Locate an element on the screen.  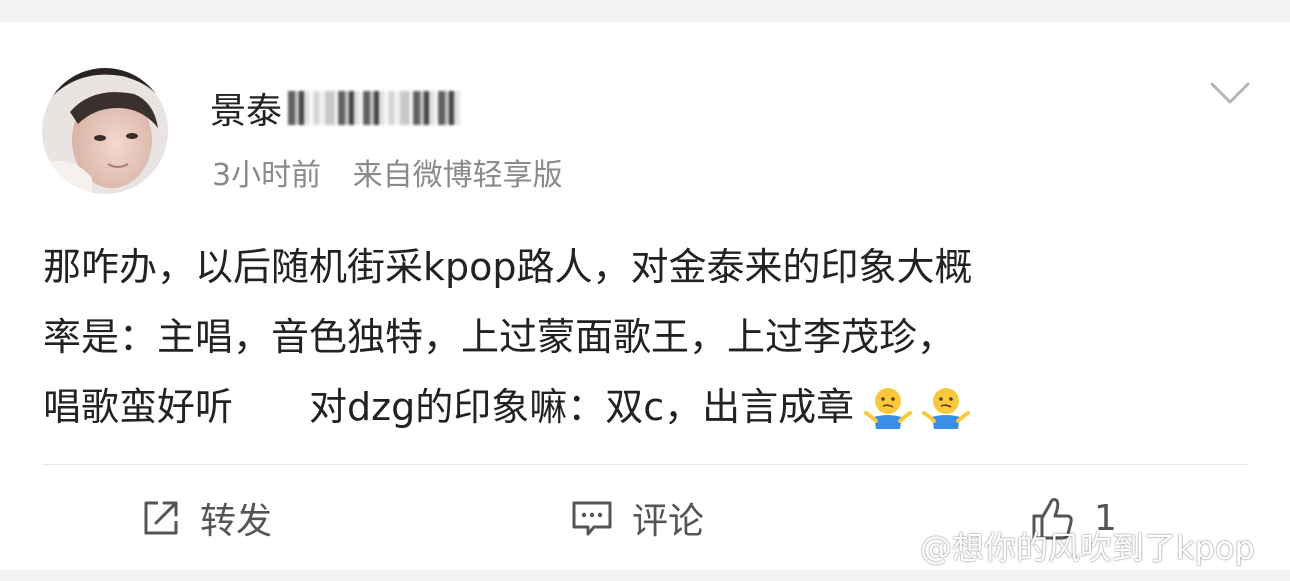
repost-icon is located at coordinates (161, 518).